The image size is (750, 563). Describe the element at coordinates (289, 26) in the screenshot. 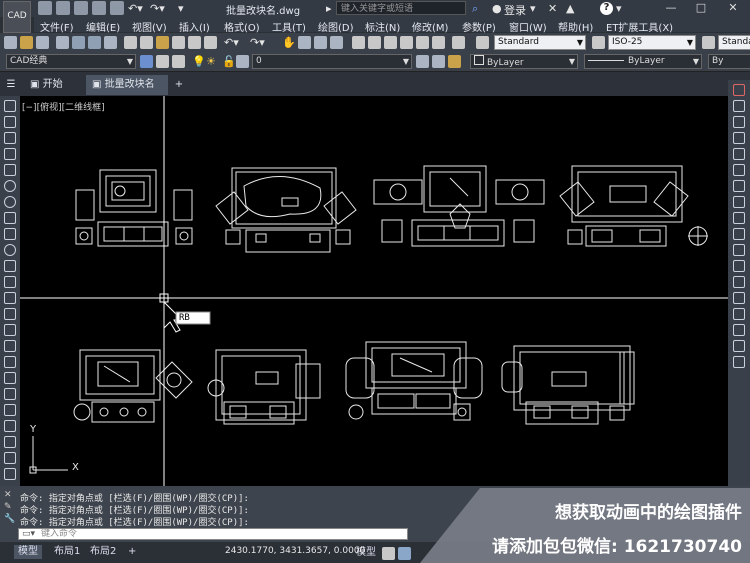

I see `menu-tools: 工具(T)` at that location.